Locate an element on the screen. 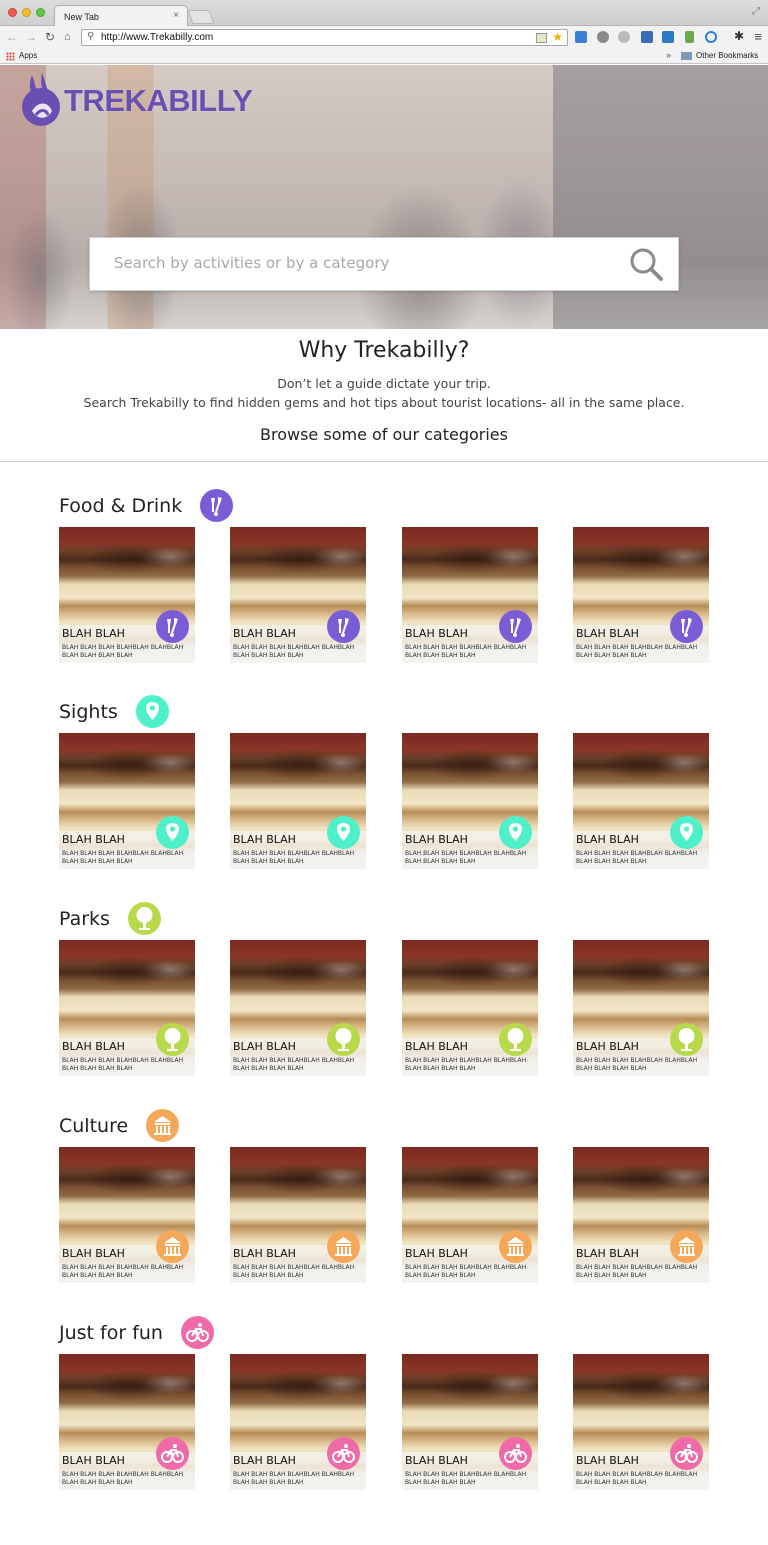  tab-close-icon: × is located at coordinates (176, 15).